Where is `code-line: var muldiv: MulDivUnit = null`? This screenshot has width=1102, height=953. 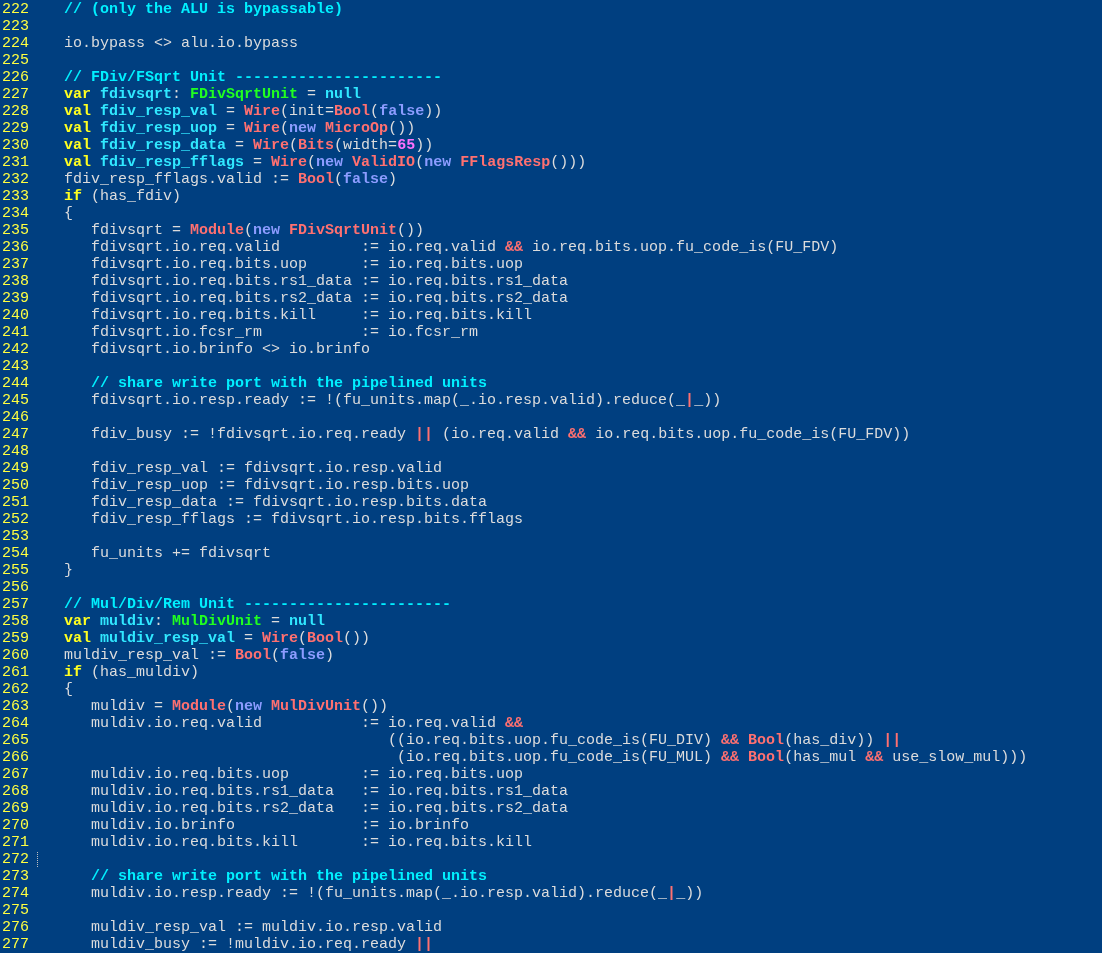
code-line: var muldiv: MulDivUnit = null is located at coordinates (195, 621).